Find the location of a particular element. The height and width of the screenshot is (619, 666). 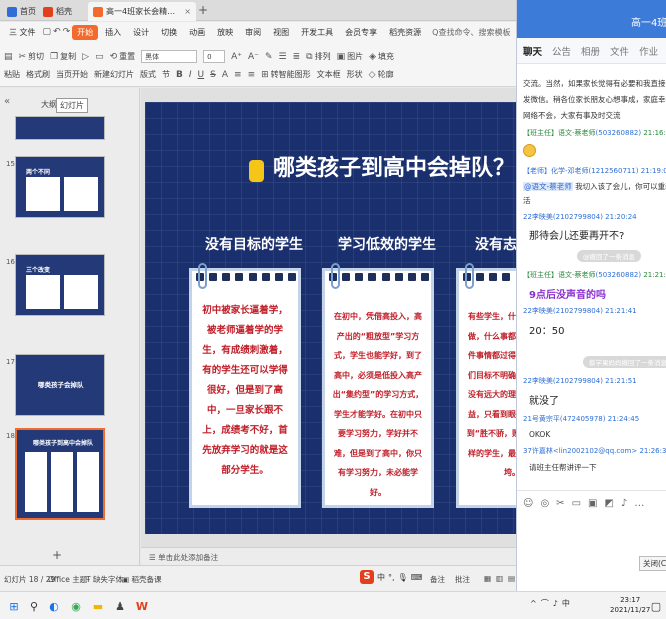

underline-icon: U is located at coordinates (201, 75).